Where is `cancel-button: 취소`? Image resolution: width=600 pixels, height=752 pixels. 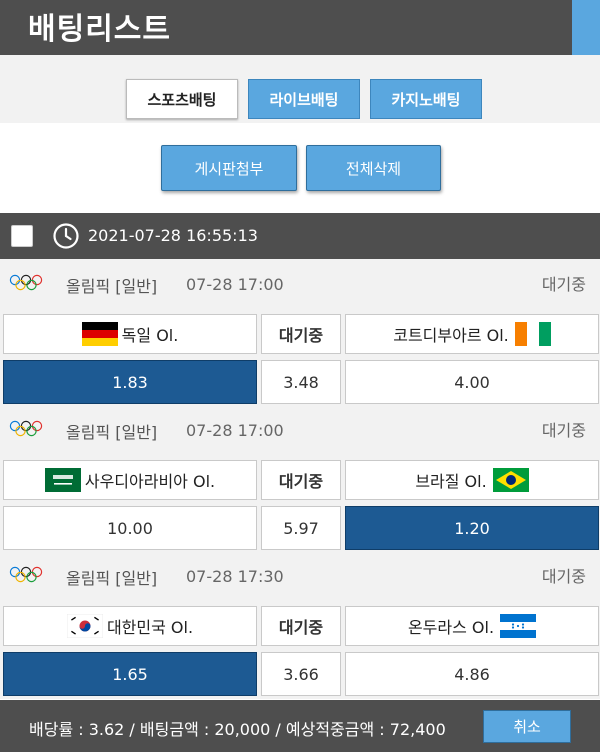
cancel-button: 취소 is located at coordinates (527, 726).